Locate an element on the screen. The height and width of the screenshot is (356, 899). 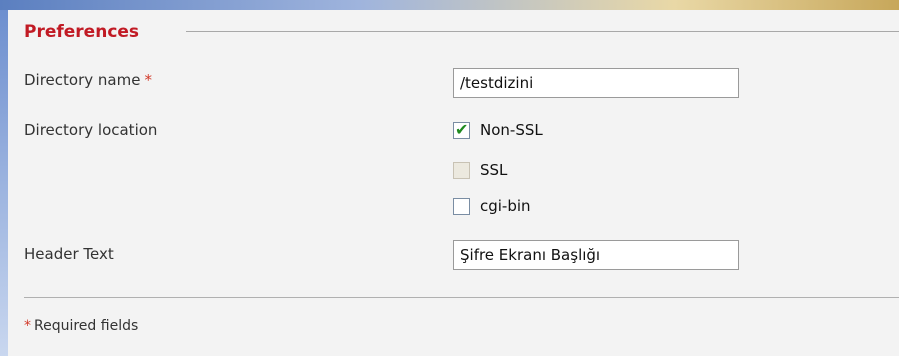
header-band is located at coordinates (449, 5).